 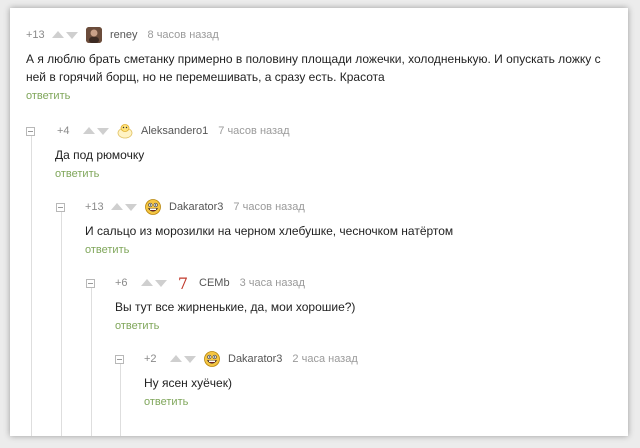 What do you see at coordinates (124, 35) in the screenshot?
I see `comment-author: reney` at bounding box center [124, 35].